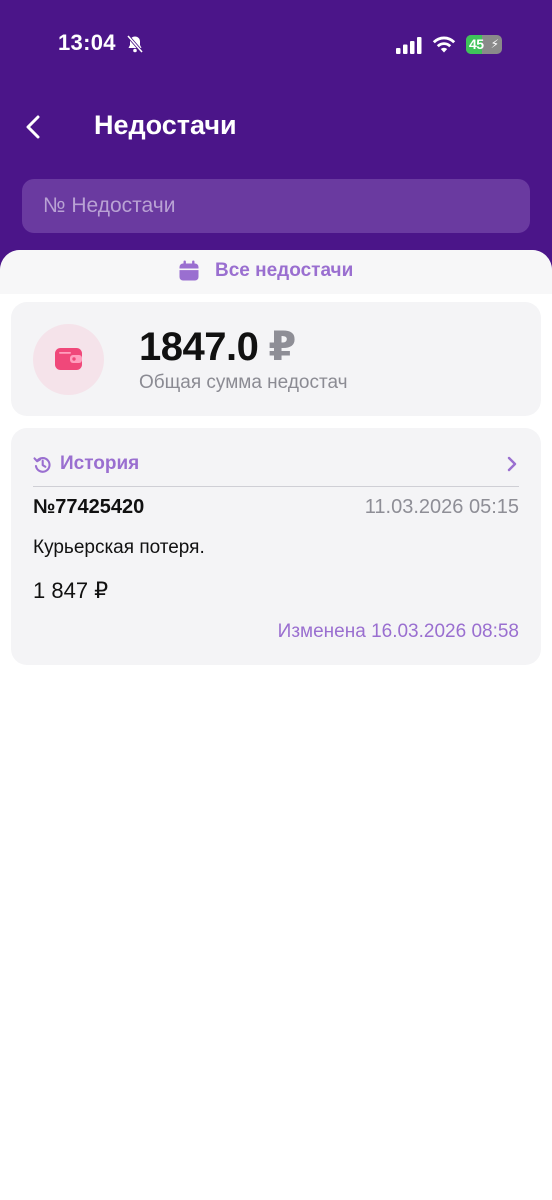 Image resolution: width=552 pixels, height=1200 pixels. I want to click on total-currency: ₽, so click(282, 347).